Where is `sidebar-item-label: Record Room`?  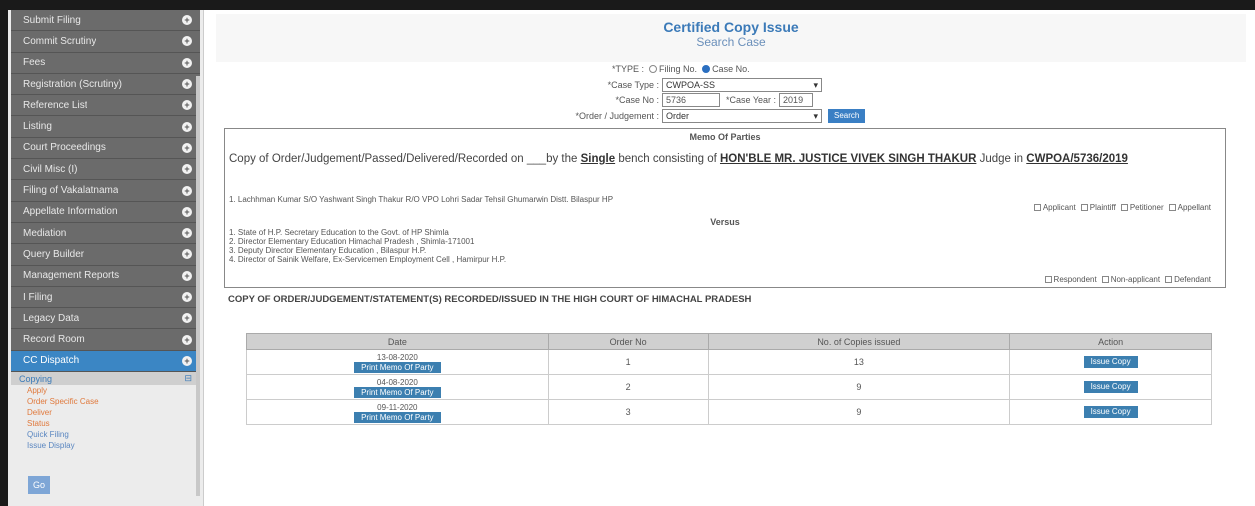
sidebar-item-label: Record Room is located at coordinates (54, 340).